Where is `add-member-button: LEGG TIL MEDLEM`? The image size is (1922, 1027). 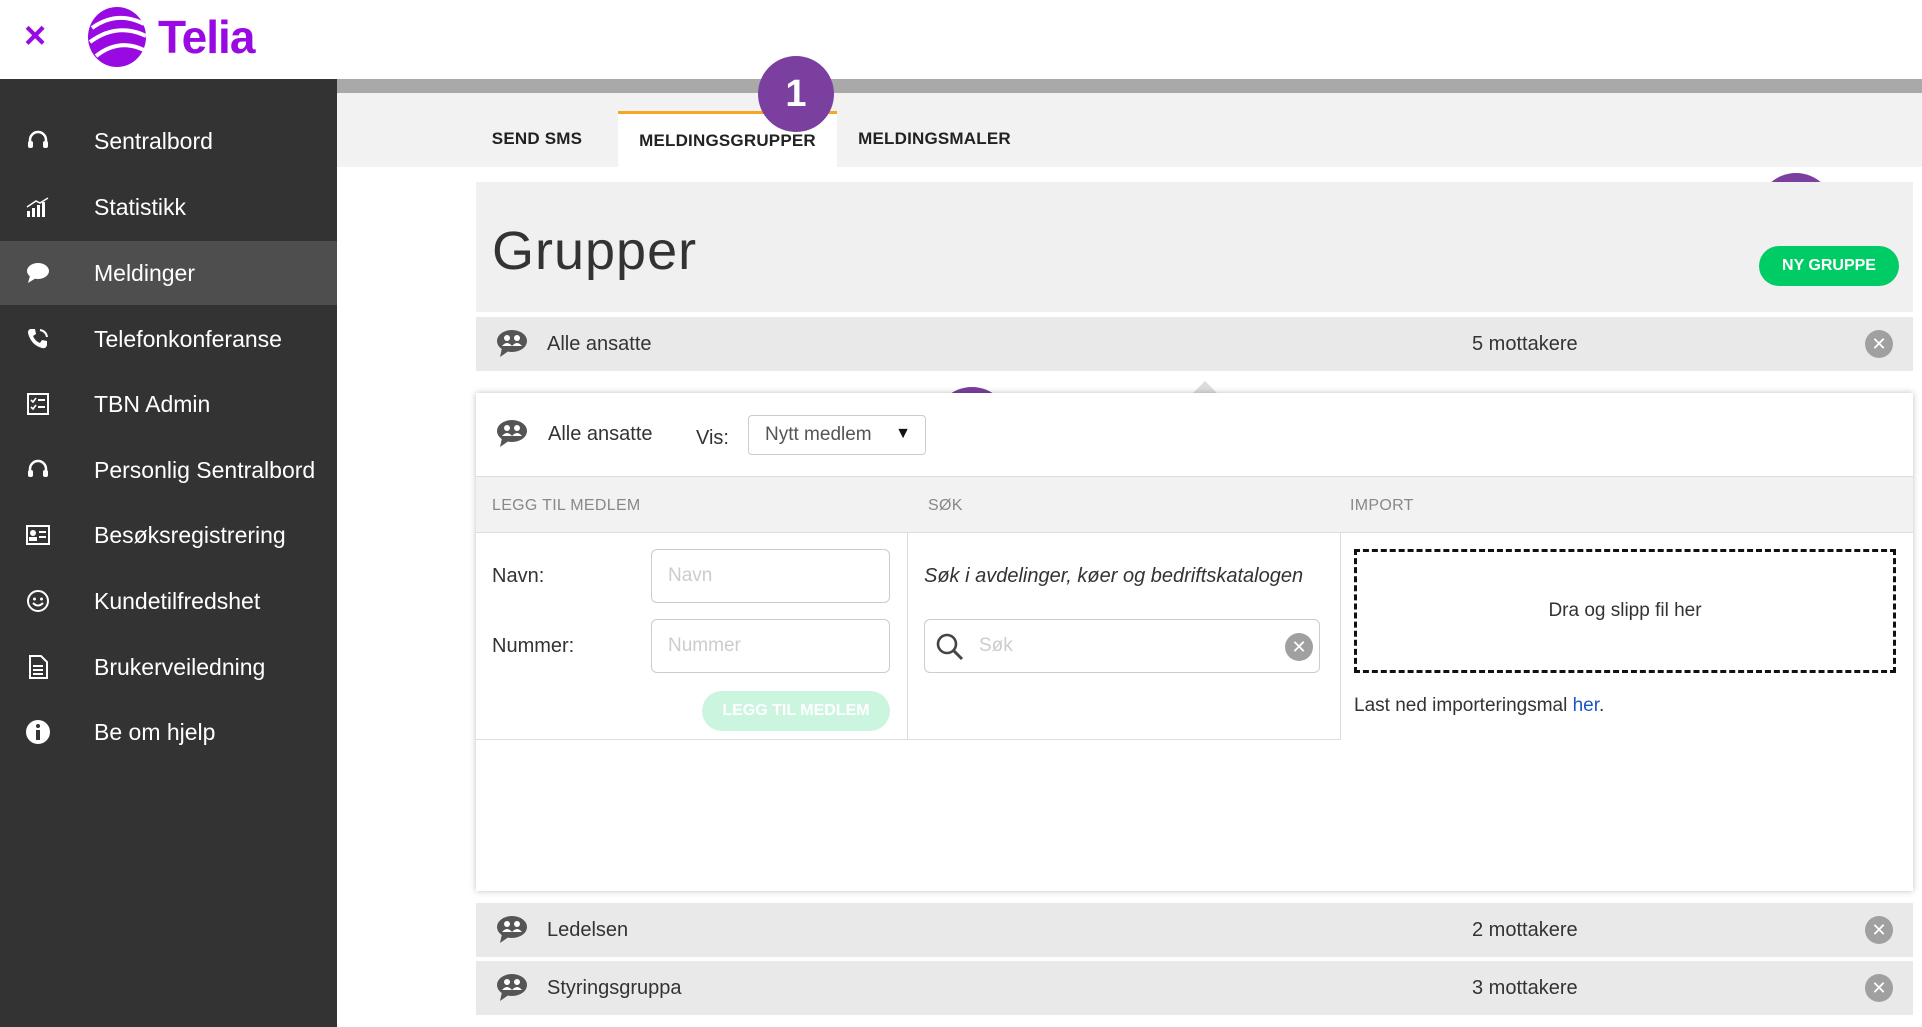
add-member-button: LEGG TIL MEDLEM is located at coordinates (796, 711).